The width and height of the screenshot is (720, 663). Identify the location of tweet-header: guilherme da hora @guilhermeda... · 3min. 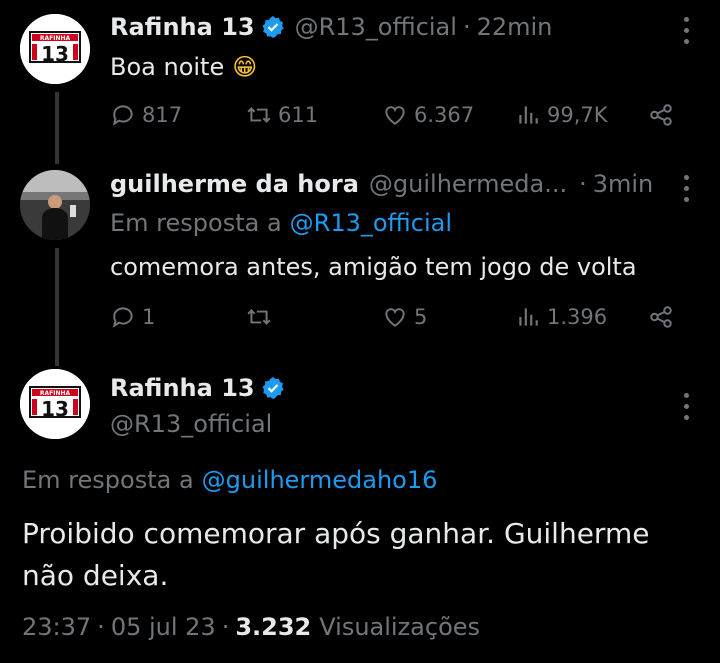
(381, 184).